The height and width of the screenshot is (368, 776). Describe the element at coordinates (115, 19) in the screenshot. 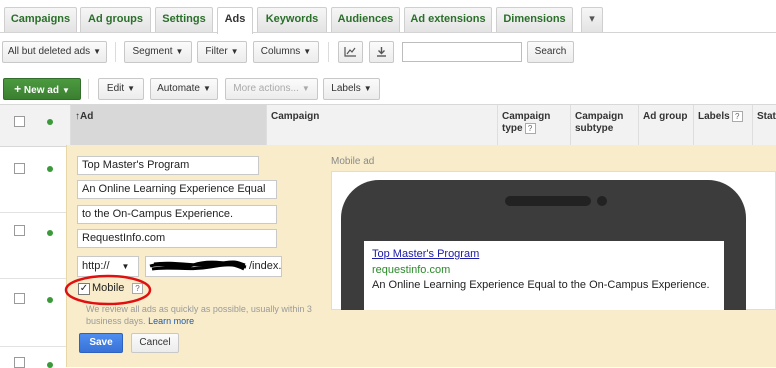

I see `tab-ad-groups: Ad groups` at that location.